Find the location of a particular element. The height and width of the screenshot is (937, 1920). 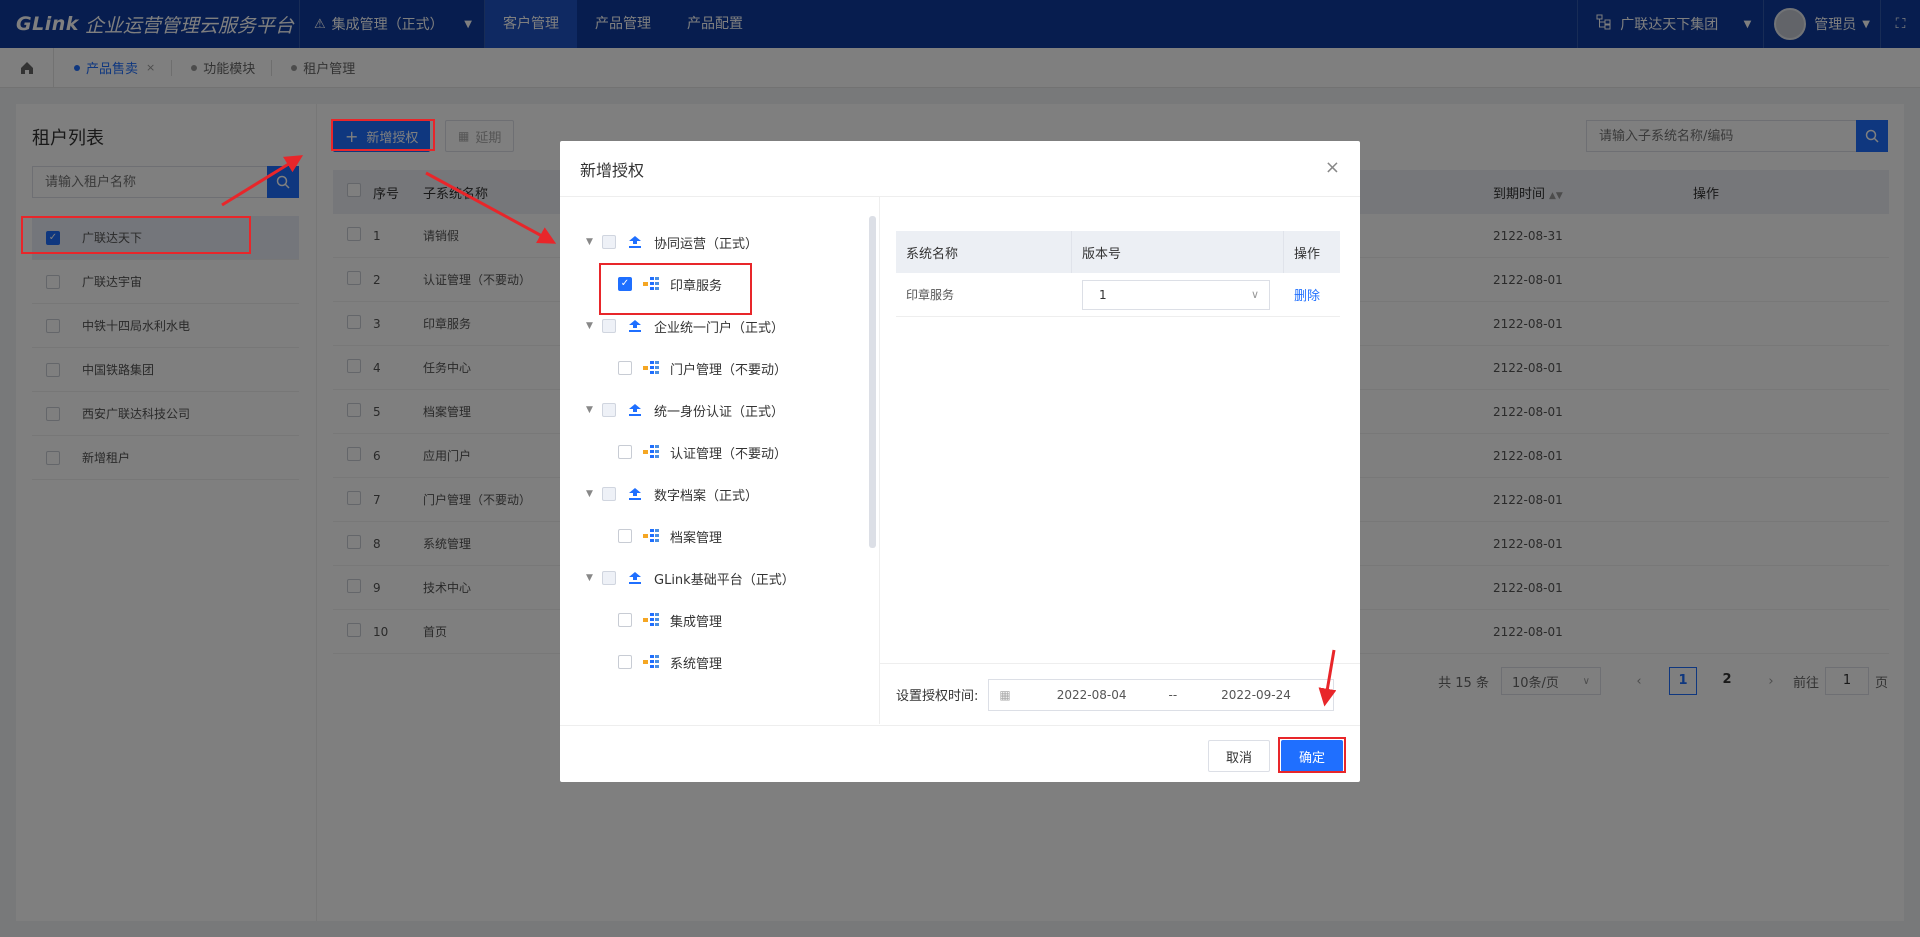

tree-scrollbar is located at coordinates (872, 382).